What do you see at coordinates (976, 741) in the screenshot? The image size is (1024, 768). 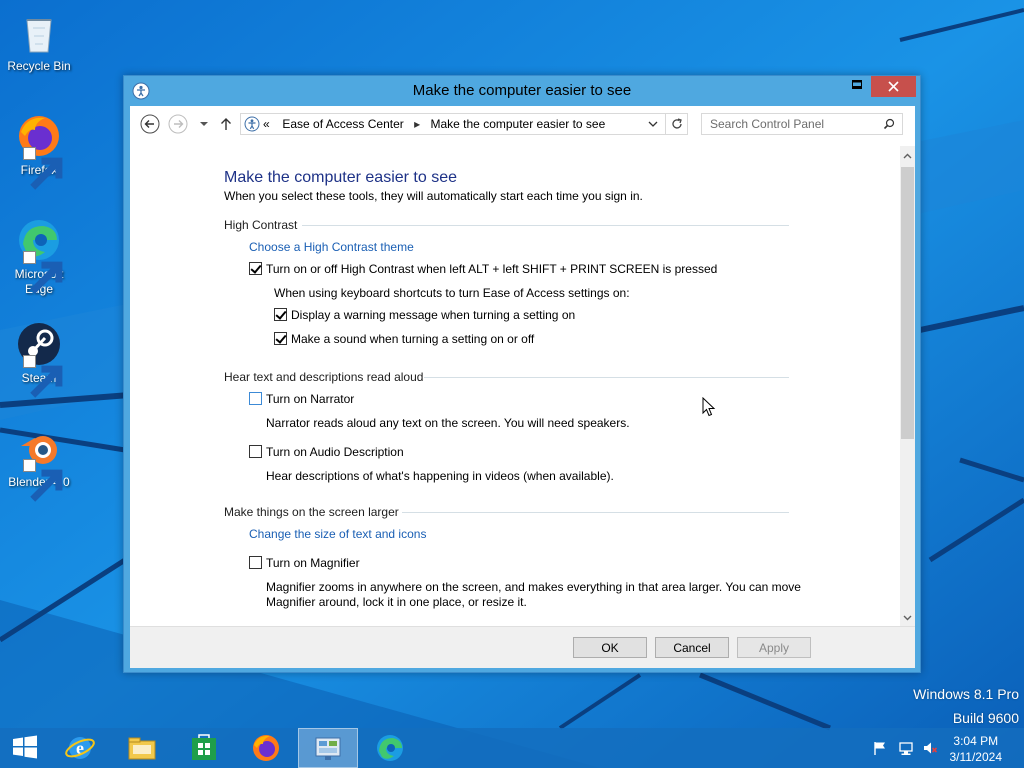 I see `clock-time: 3:04 PM` at bounding box center [976, 741].